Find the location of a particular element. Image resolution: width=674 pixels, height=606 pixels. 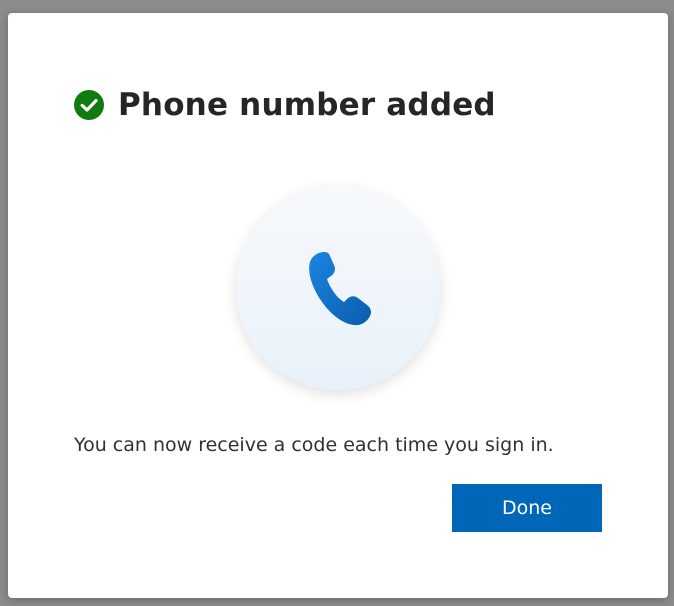

dialog-header: Phone number added is located at coordinates (285, 105).